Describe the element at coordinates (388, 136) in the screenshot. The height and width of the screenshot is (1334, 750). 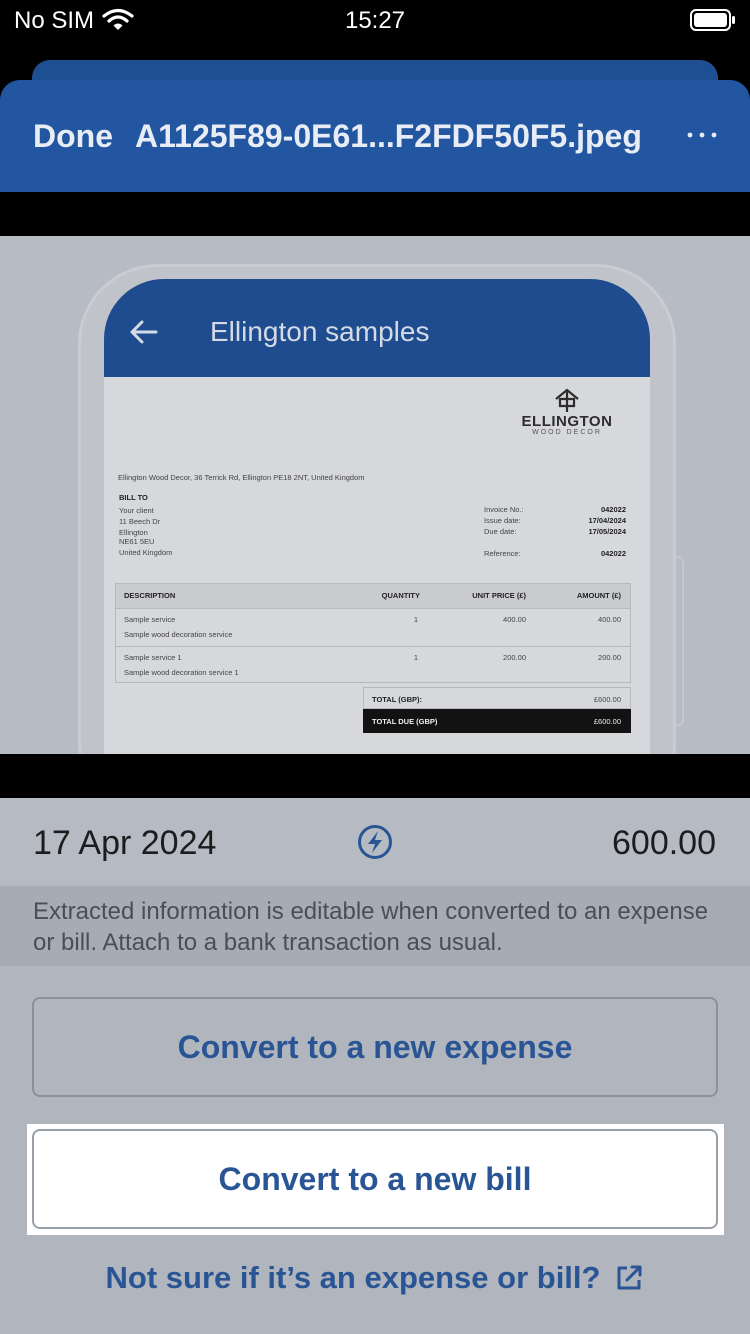
I see `file-name-title: A1125F89-0E61...F2FDF50F5.jpeg` at that location.